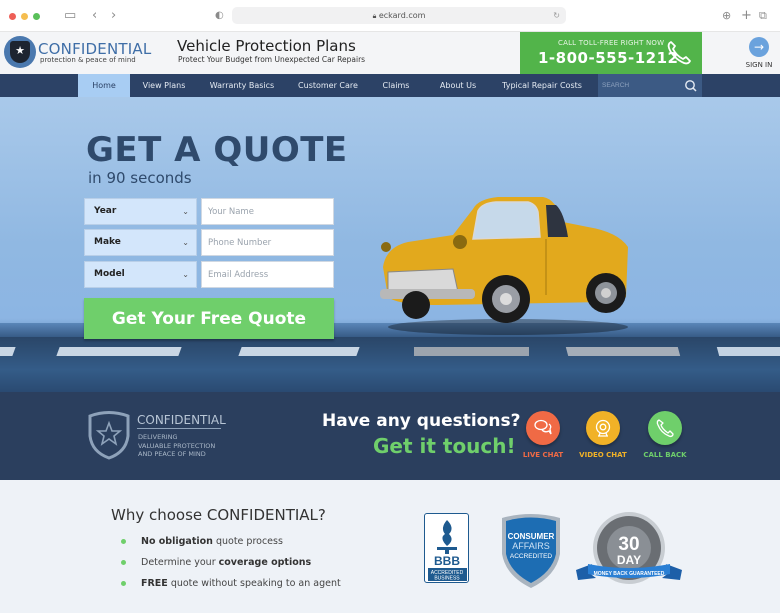 The width and height of the screenshot is (780, 613). What do you see at coordinates (543, 455) in the screenshot?
I see `live-chat-label: LIVE CHAT` at bounding box center [543, 455].